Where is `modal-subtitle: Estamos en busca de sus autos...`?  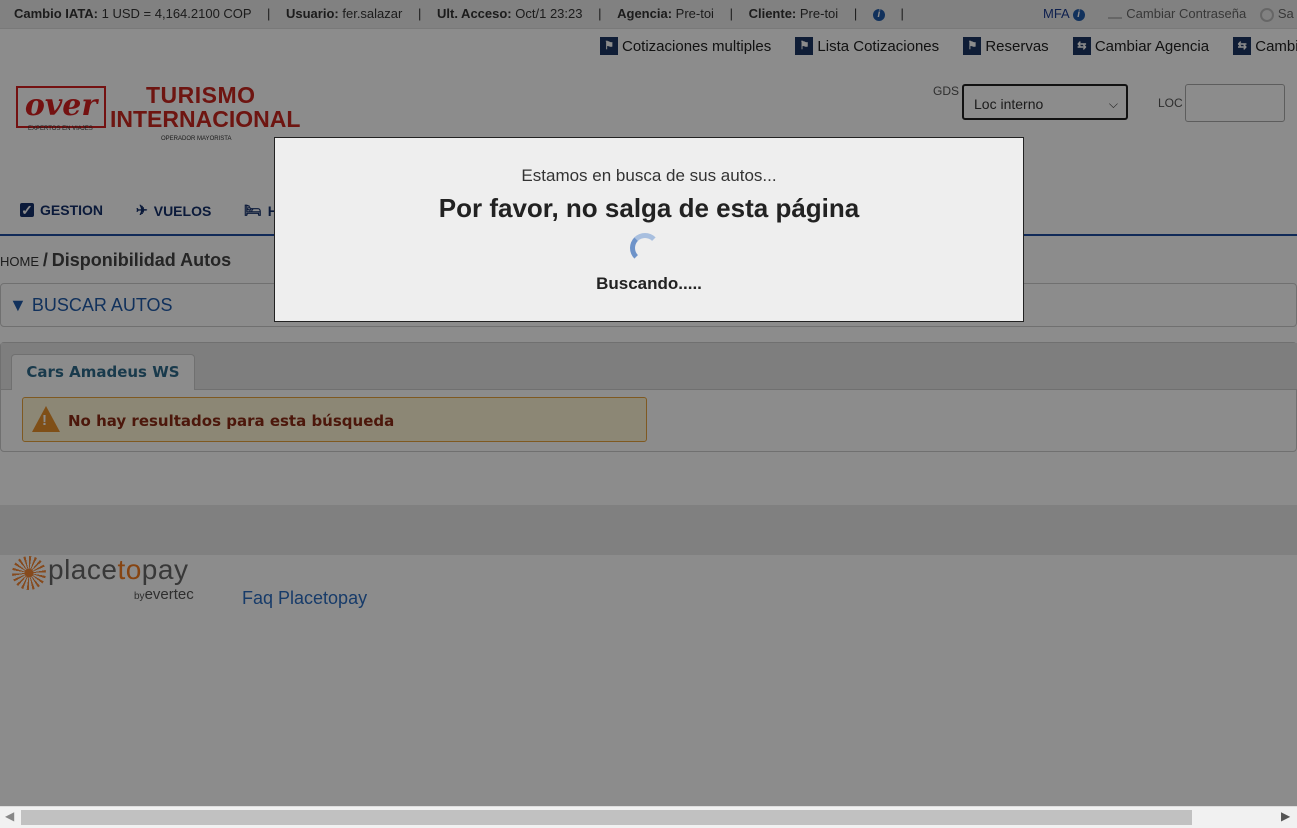
modal-subtitle: Estamos en busca de sus autos... is located at coordinates (649, 175).